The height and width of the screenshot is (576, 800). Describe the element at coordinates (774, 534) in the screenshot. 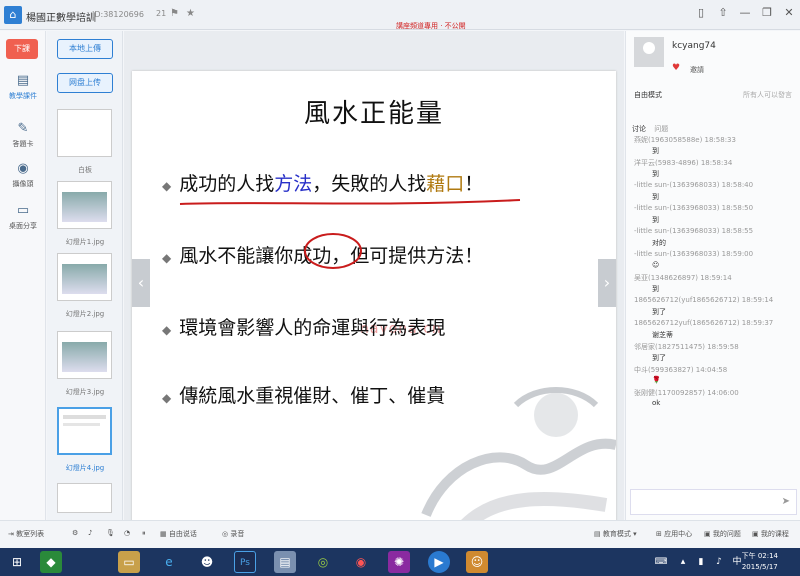

I see `my-courses-label: 我的课程` at that location.